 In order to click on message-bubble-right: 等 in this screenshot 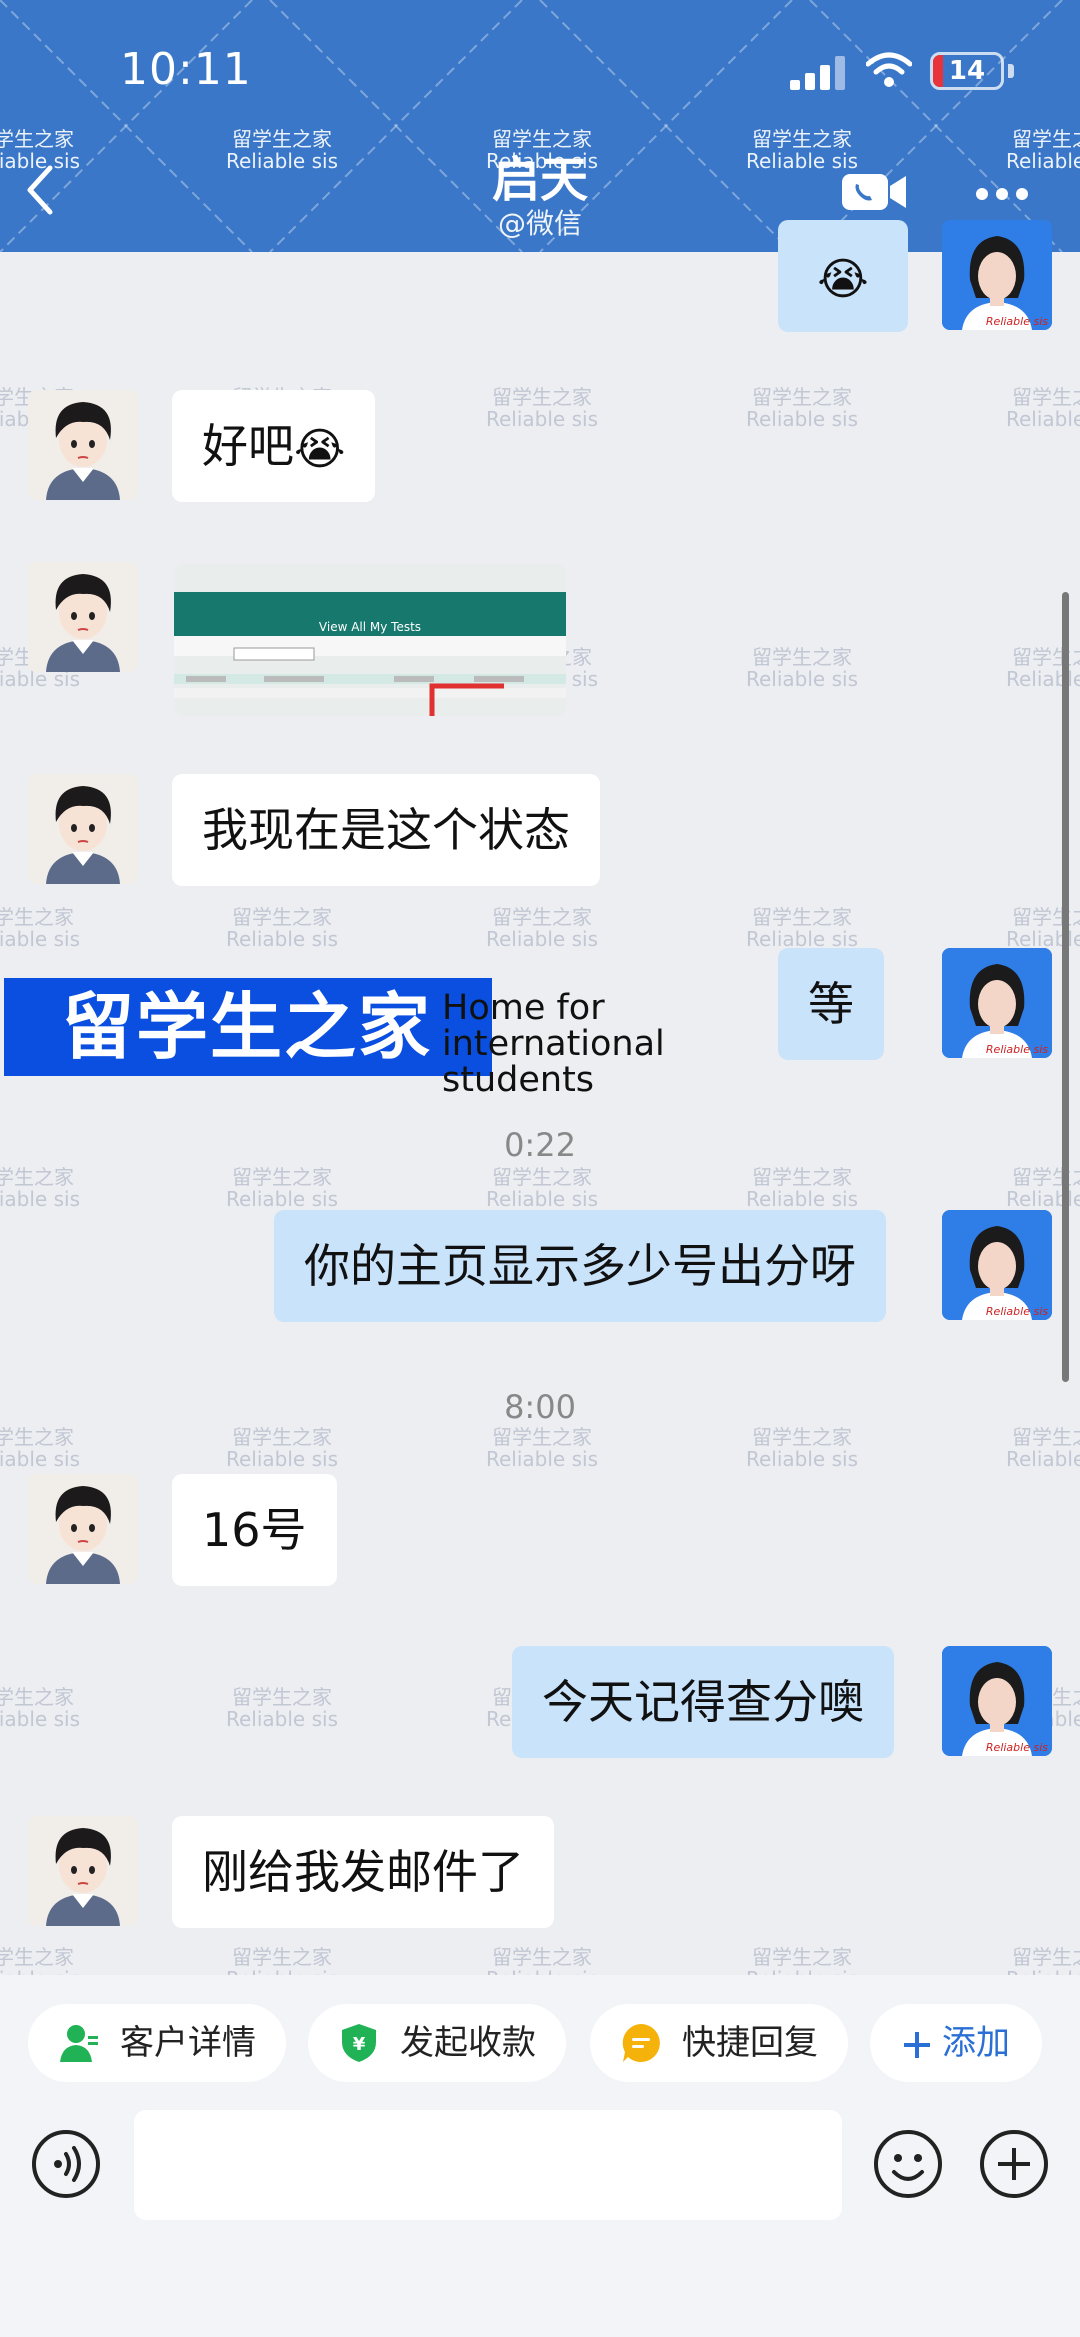, I will do `click(831, 1004)`.